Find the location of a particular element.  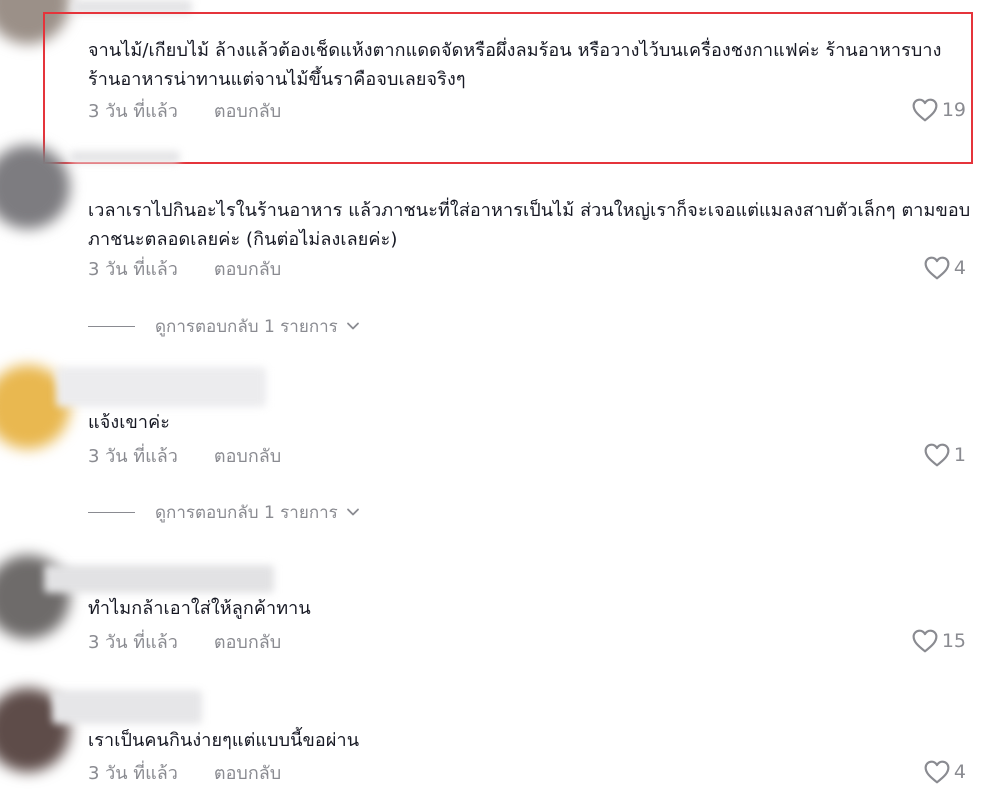

comment-text: แจ้งเขาค่ะ is located at coordinates (129, 422).